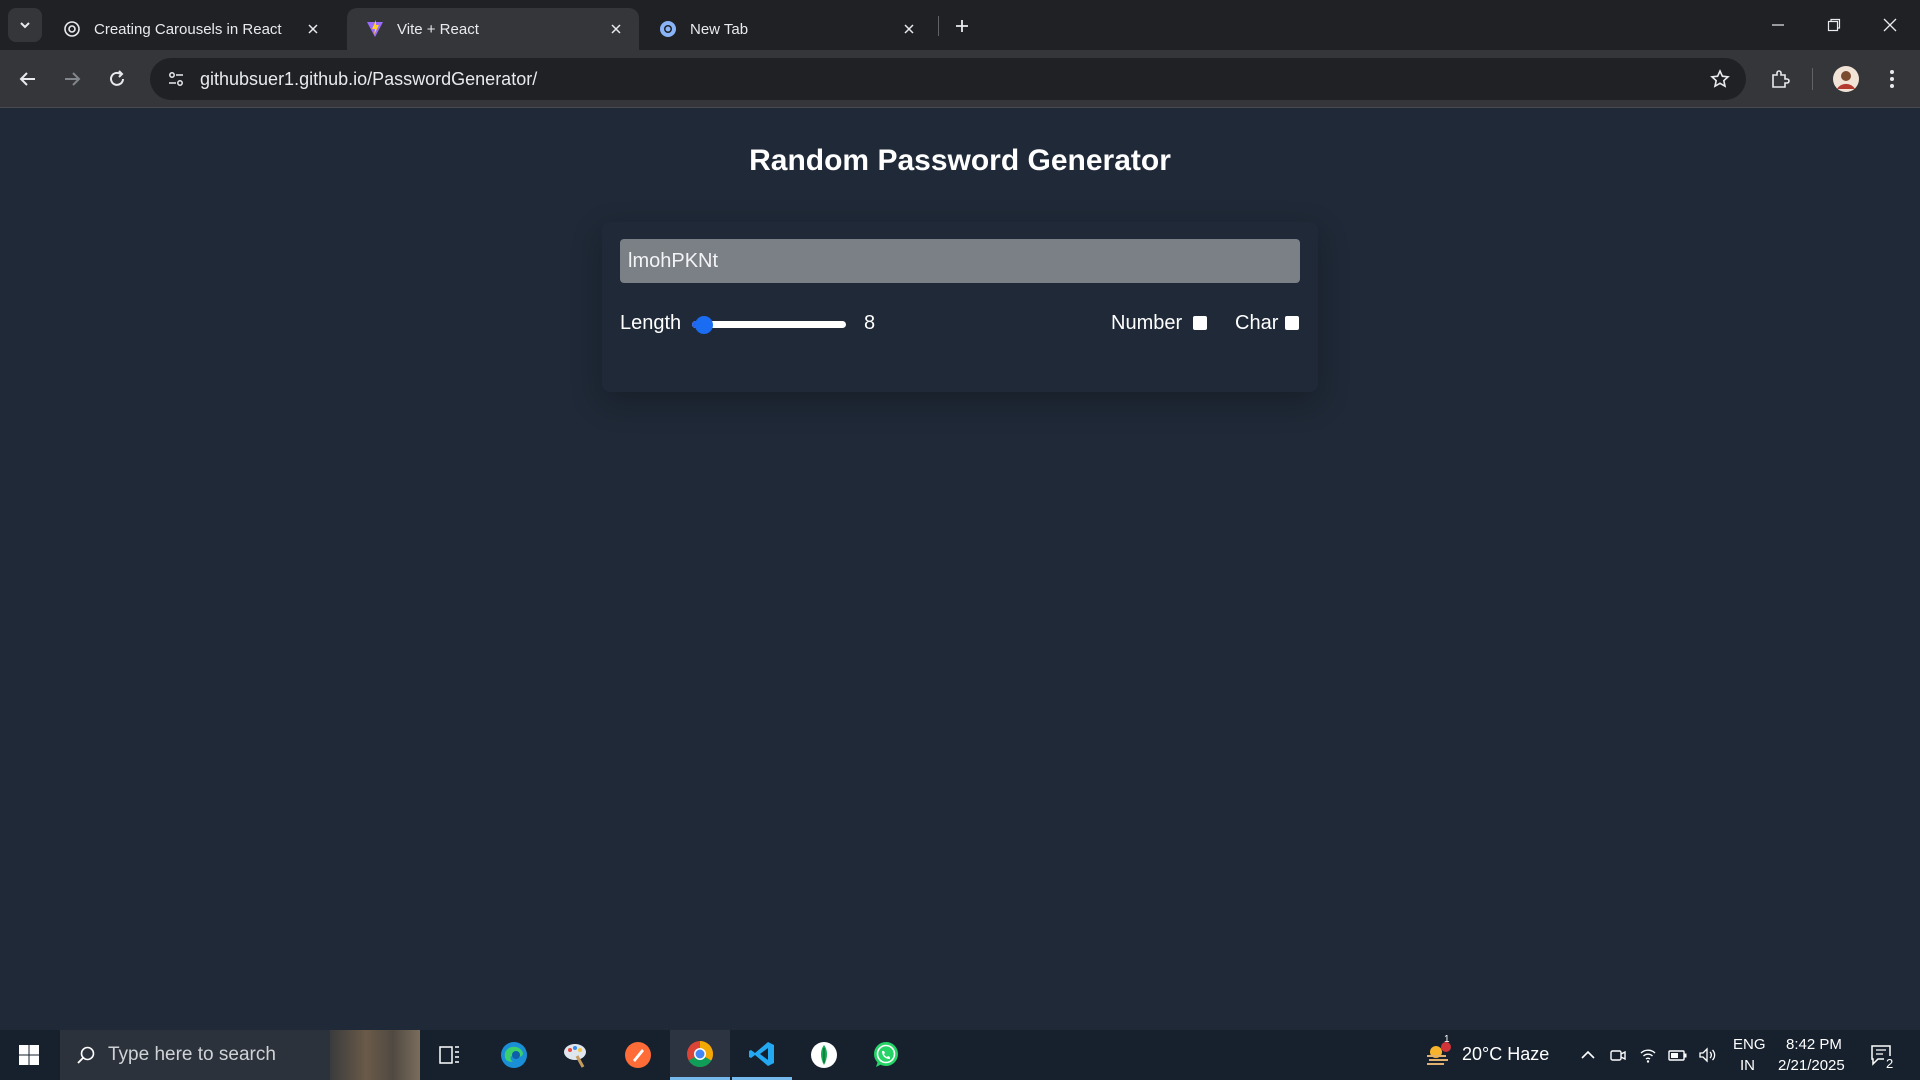  What do you see at coordinates (1200, 323) in the screenshot?
I see `number-checkbox` at bounding box center [1200, 323].